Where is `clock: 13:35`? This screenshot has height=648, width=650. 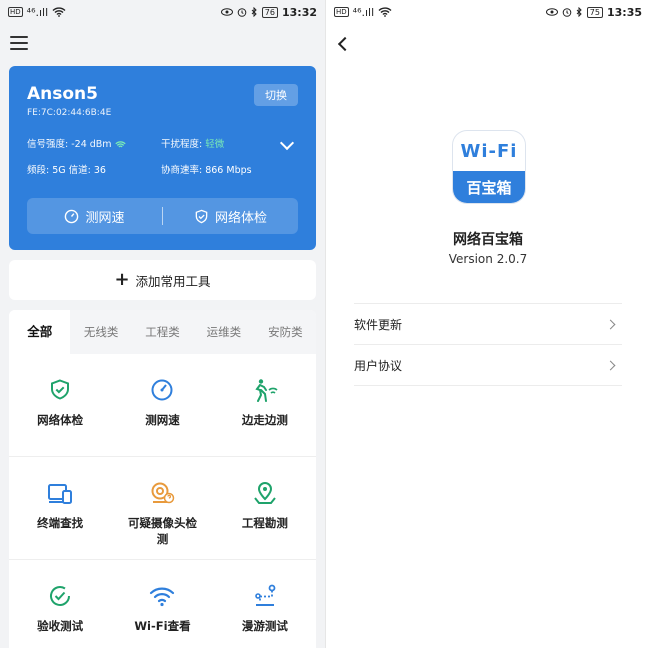
clock: 13:35 is located at coordinates (624, 12).